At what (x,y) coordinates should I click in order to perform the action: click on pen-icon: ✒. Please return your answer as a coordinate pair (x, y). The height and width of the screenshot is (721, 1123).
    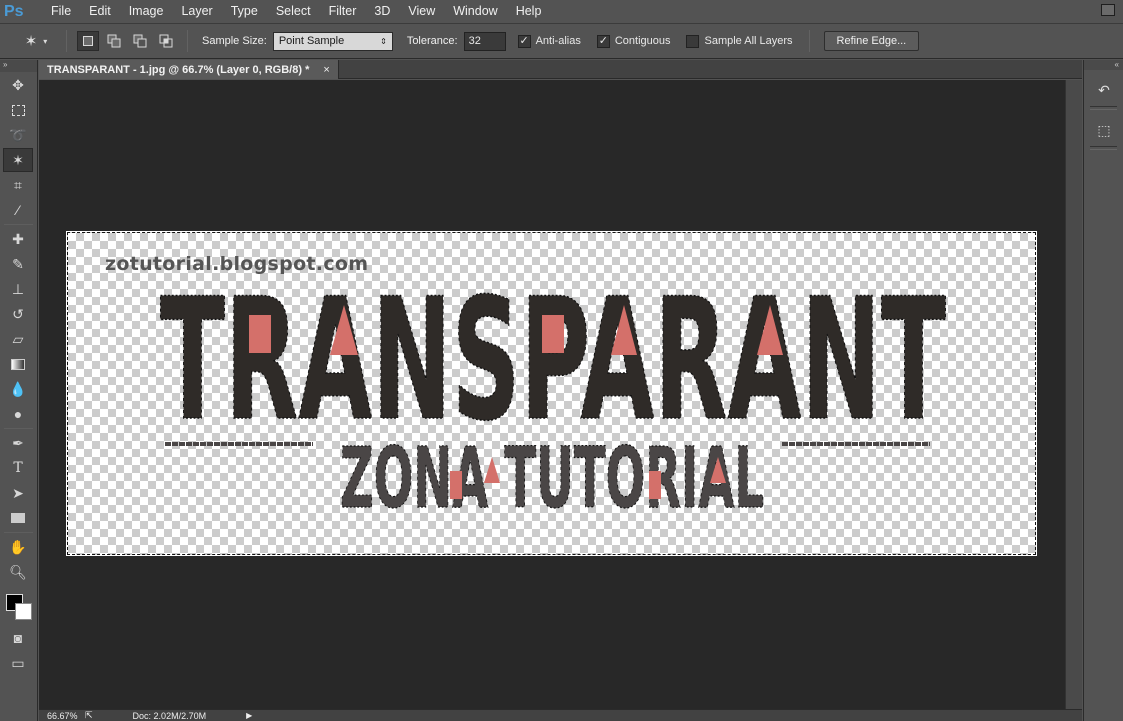
    Looking at the image, I should click on (18, 442).